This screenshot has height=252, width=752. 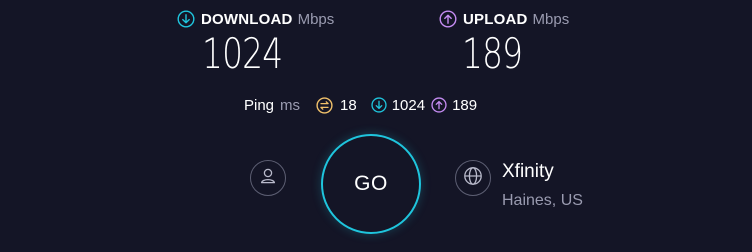 What do you see at coordinates (324, 105) in the screenshot?
I see `ping-latency-icon` at bounding box center [324, 105].